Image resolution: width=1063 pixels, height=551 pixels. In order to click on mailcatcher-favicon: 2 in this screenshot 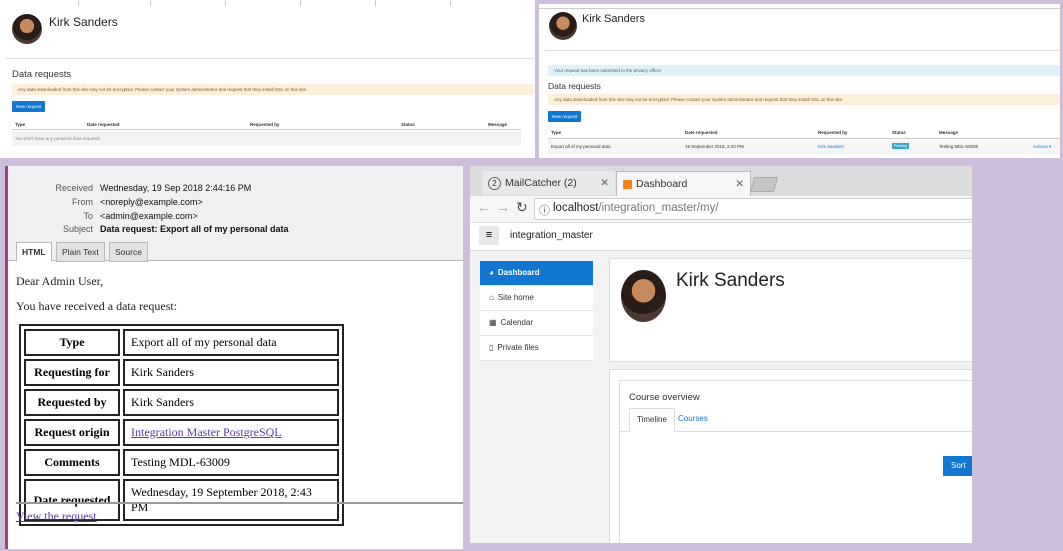, I will do `click(494, 183)`.